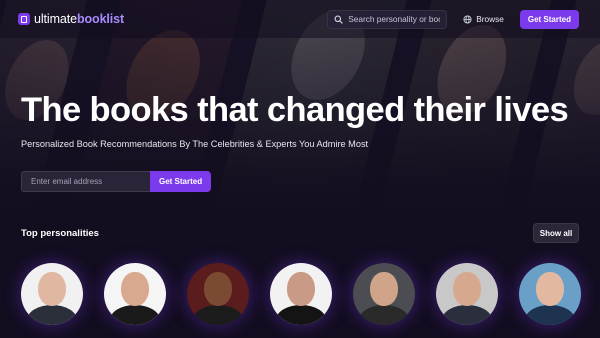 The height and width of the screenshot is (338, 600). I want to click on nav-get-started-button: Get Started, so click(549, 19).